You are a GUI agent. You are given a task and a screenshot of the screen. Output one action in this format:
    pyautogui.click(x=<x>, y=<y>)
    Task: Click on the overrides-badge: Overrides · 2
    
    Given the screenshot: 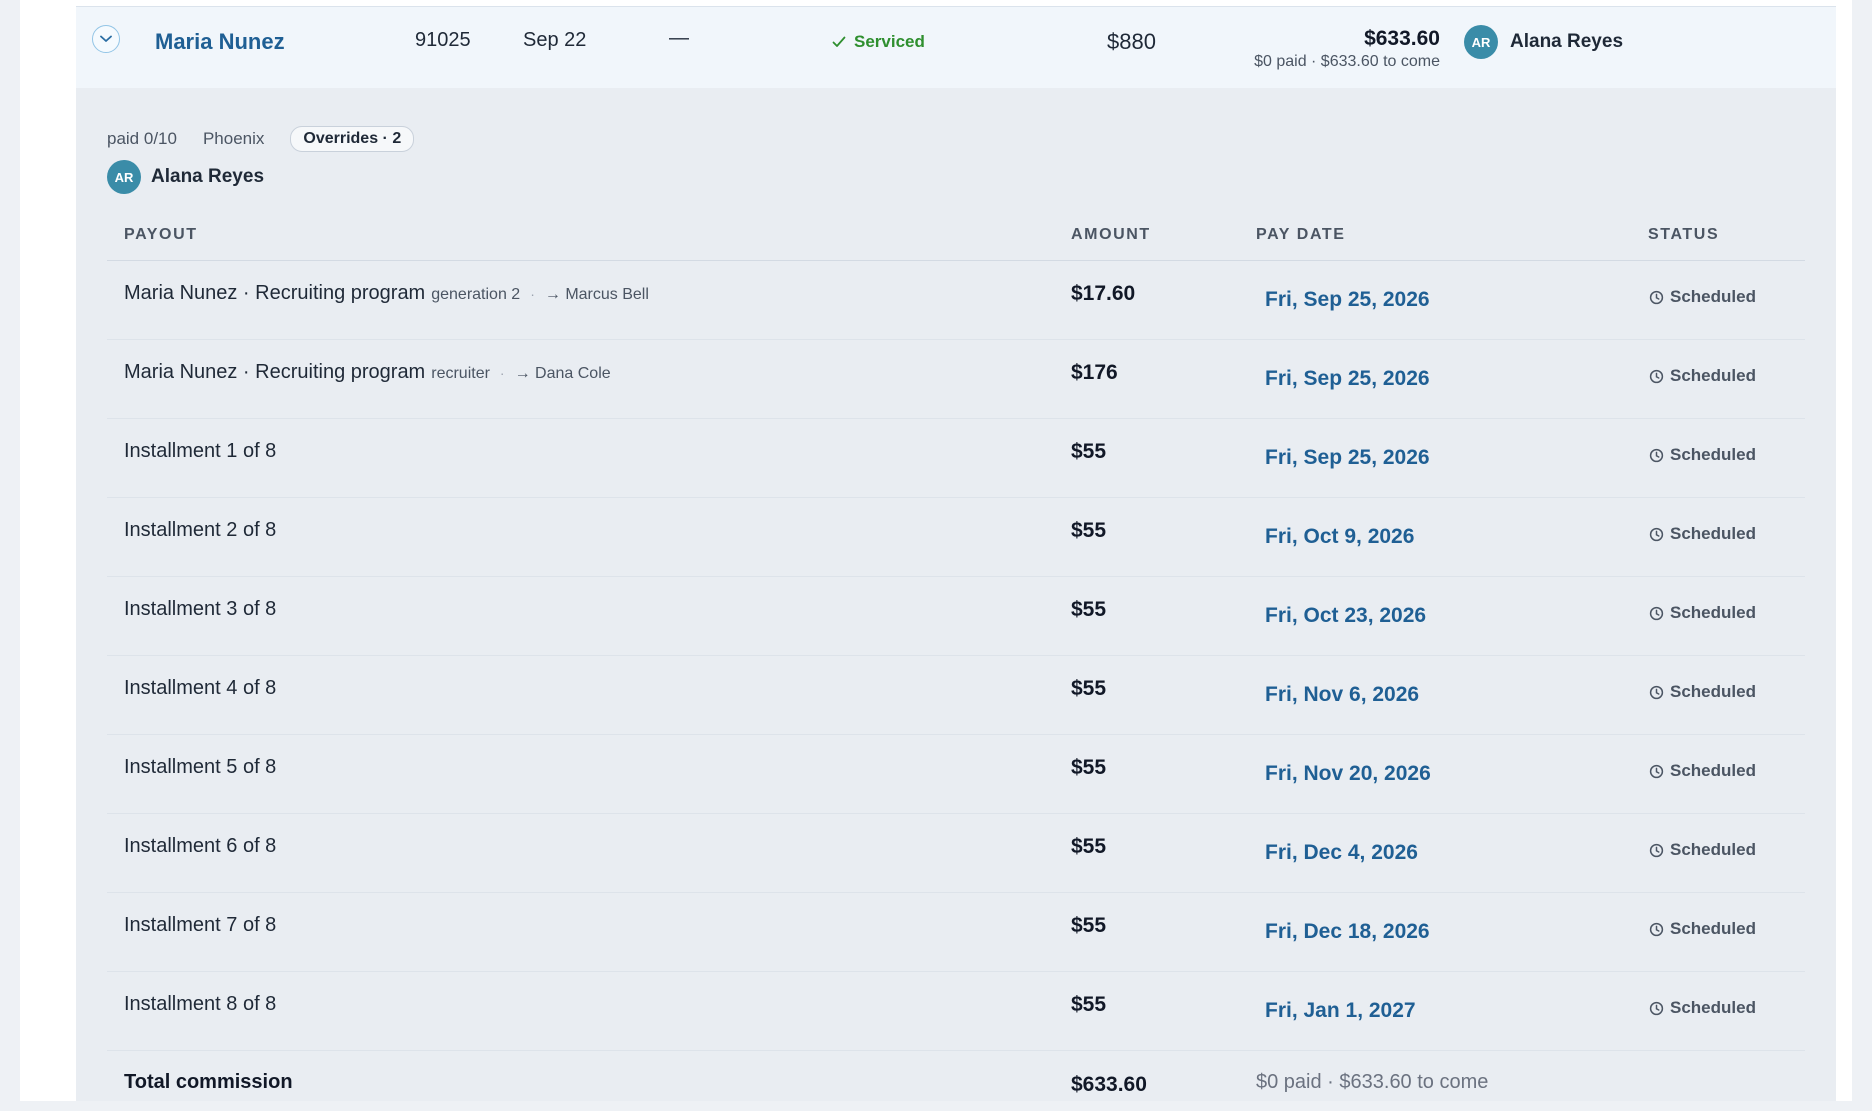 What is the action you would take?
    pyautogui.click(x=352, y=139)
    